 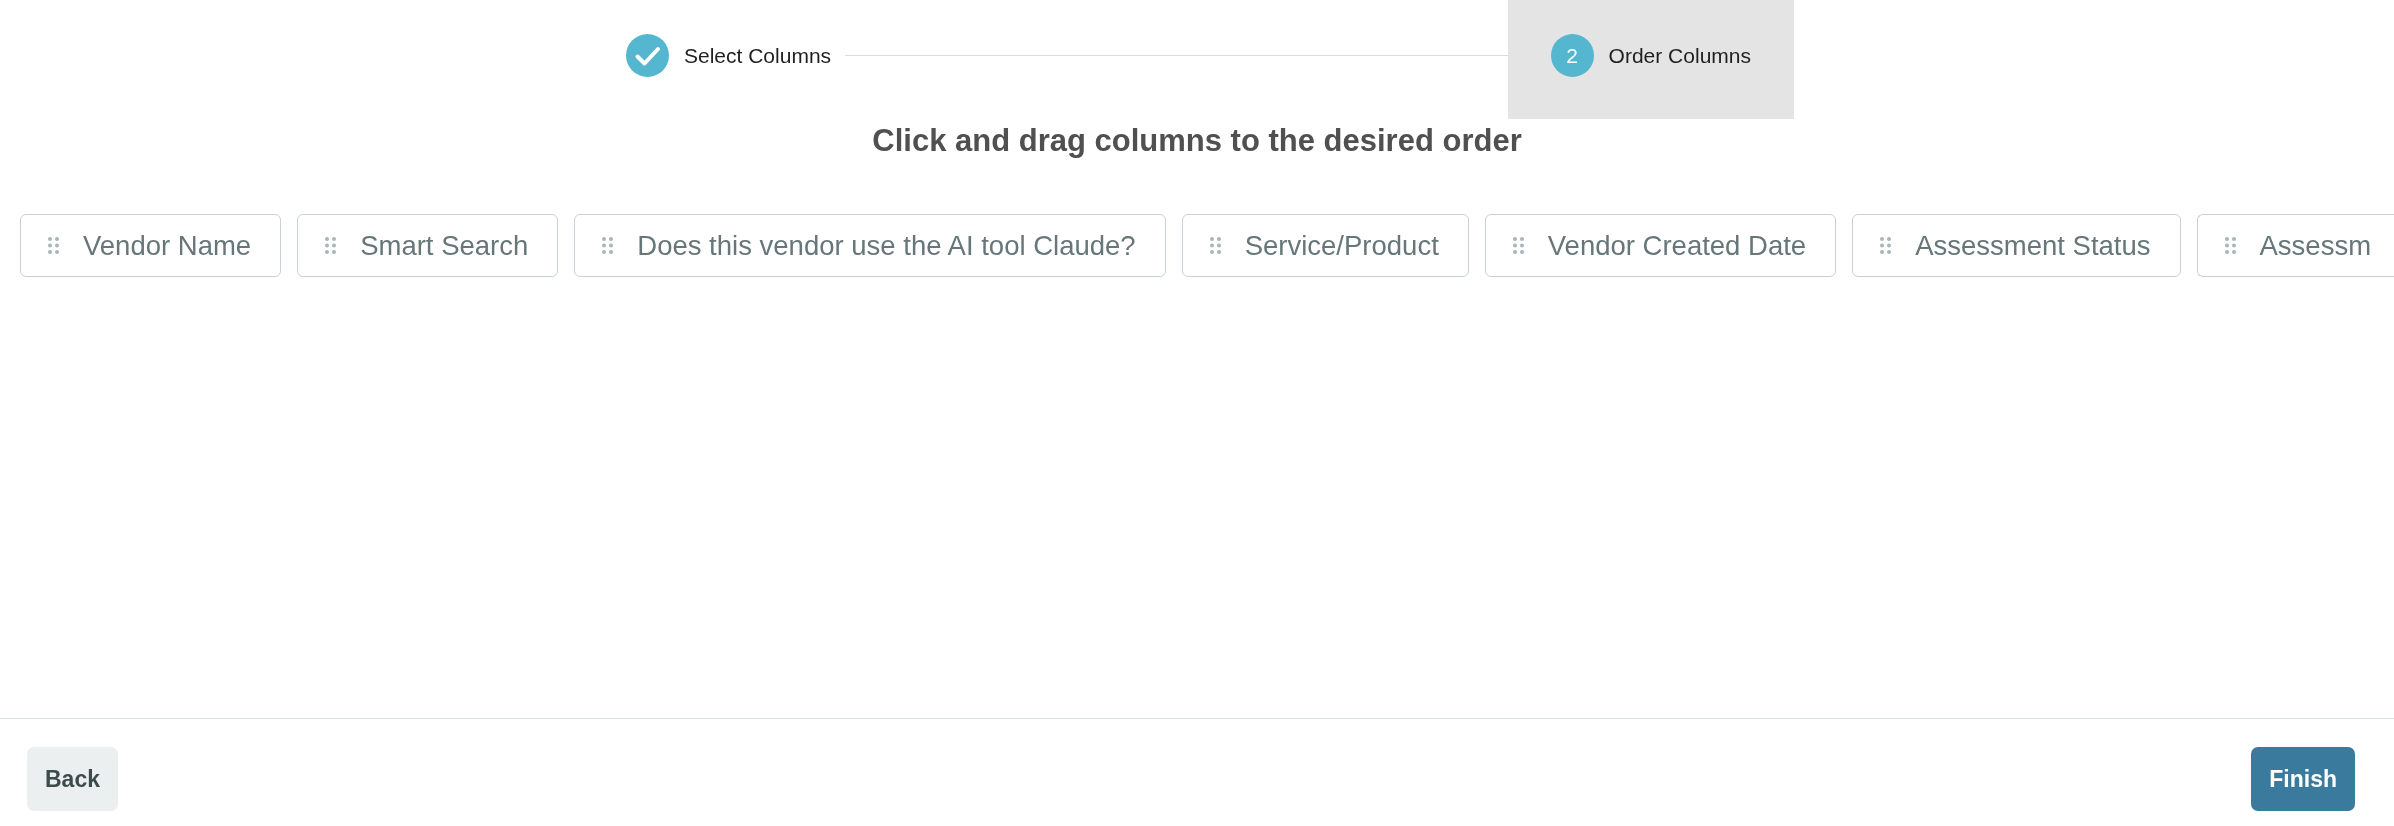 What do you see at coordinates (1679, 55) in the screenshot?
I see `step-label: Order Columns` at bounding box center [1679, 55].